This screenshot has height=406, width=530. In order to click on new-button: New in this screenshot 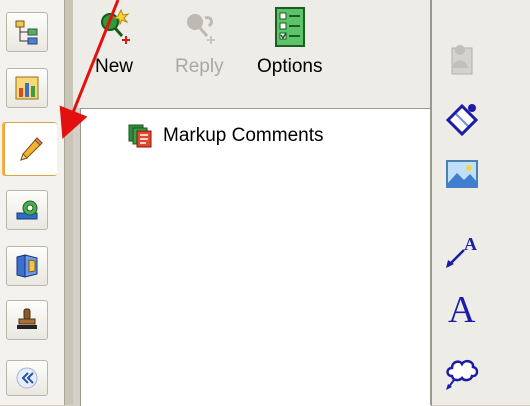, I will do `click(114, 42)`.